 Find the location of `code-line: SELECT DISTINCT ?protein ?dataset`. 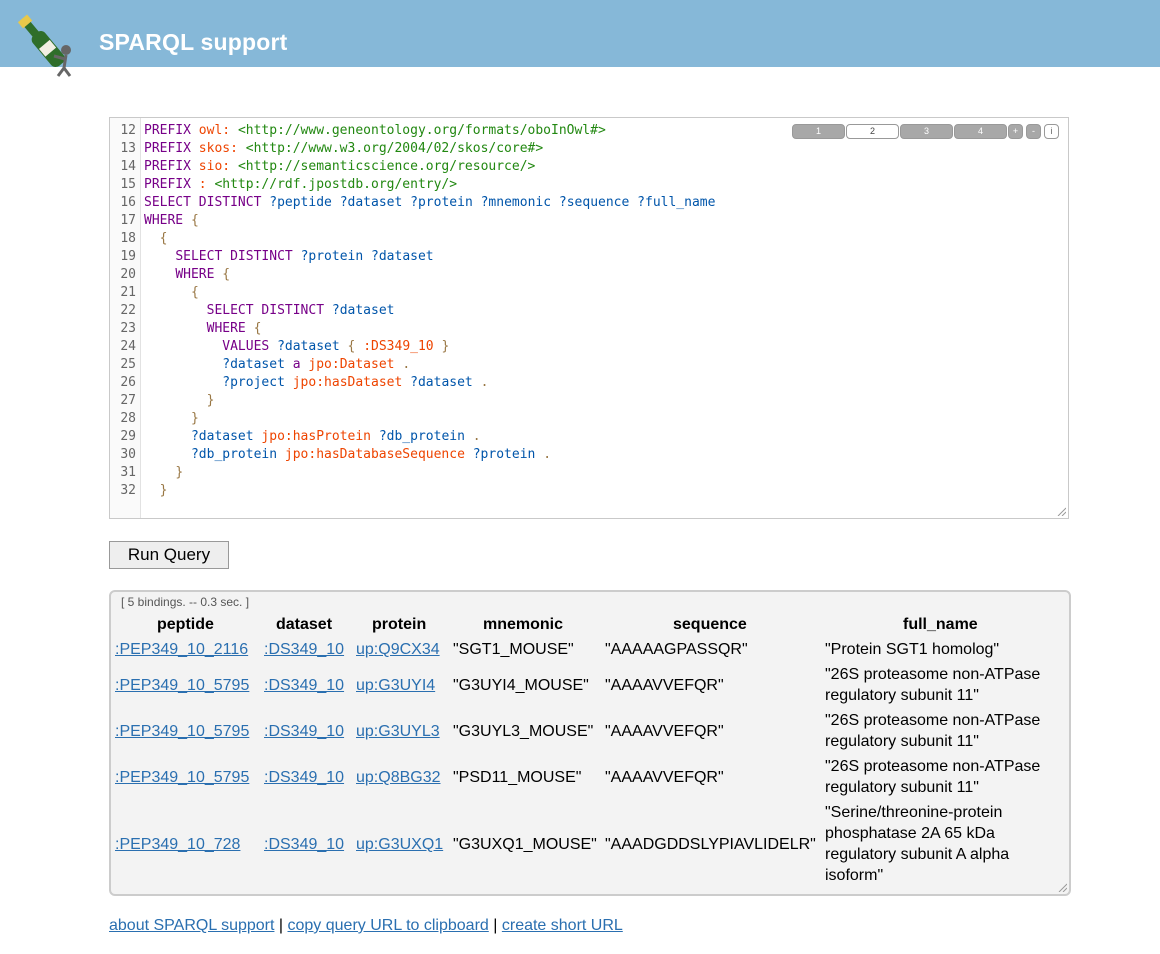

code-line: SELECT DISTINCT ?protein ?dataset is located at coordinates (304, 256).